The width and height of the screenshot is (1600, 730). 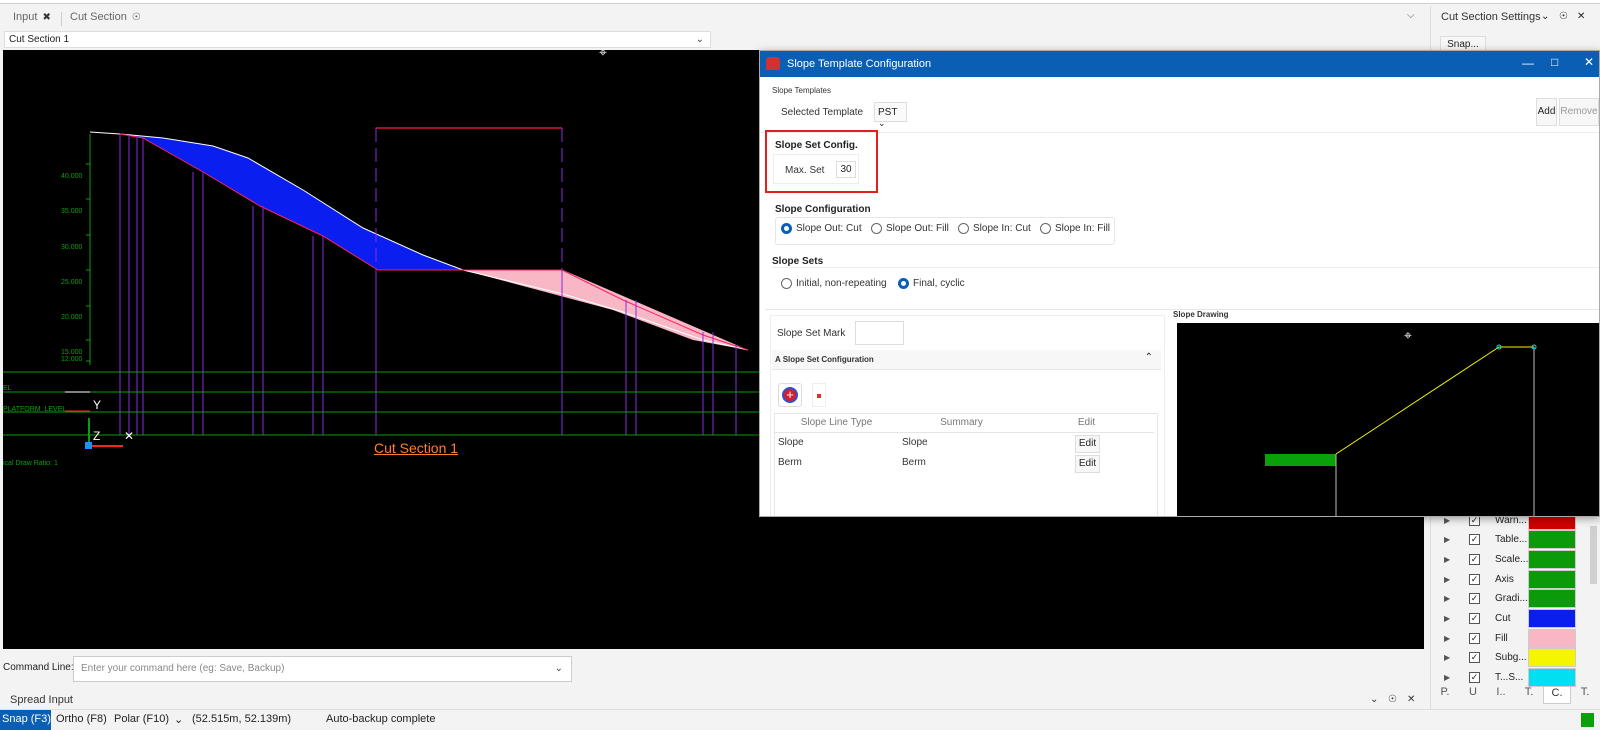 I want to click on radio-final-cyclic: Final, cyclic, so click(x=931, y=283).